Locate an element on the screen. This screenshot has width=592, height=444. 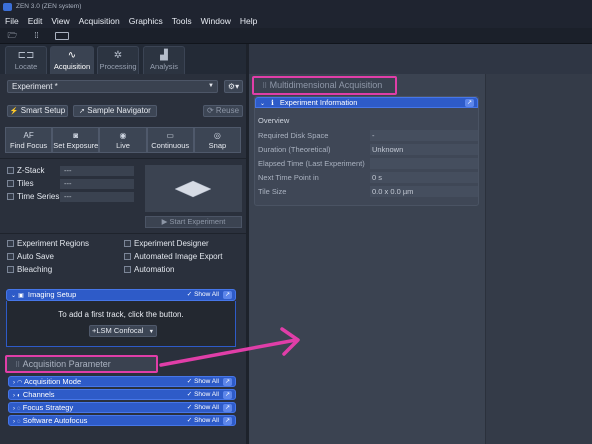
zstack-value: --- is located at coordinates (97, 171).